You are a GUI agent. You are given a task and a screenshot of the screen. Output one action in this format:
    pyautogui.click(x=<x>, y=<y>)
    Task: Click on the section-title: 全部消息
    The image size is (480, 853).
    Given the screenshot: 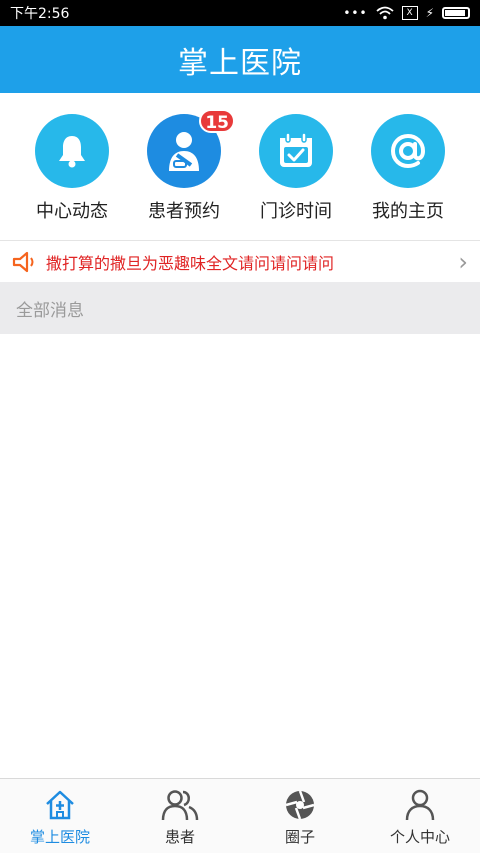 What is the action you would take?
    pyautogui.click(x=50, y=310)
    